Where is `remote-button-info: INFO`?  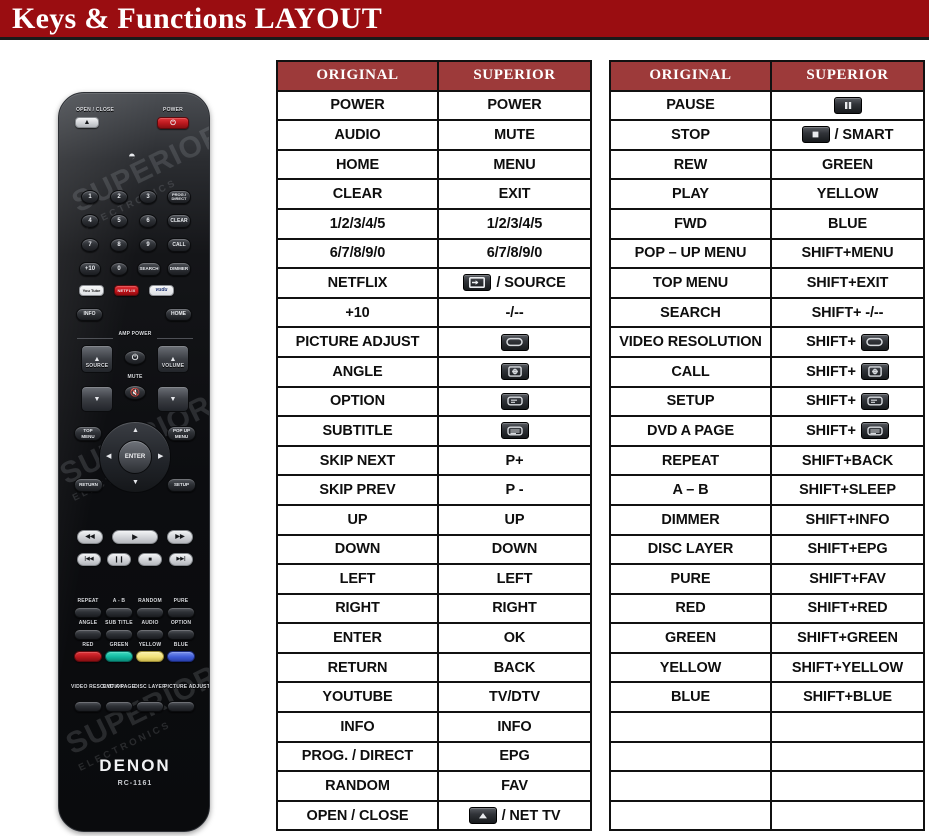 remote-button-info: INFO is located at coordinates (89, 314).